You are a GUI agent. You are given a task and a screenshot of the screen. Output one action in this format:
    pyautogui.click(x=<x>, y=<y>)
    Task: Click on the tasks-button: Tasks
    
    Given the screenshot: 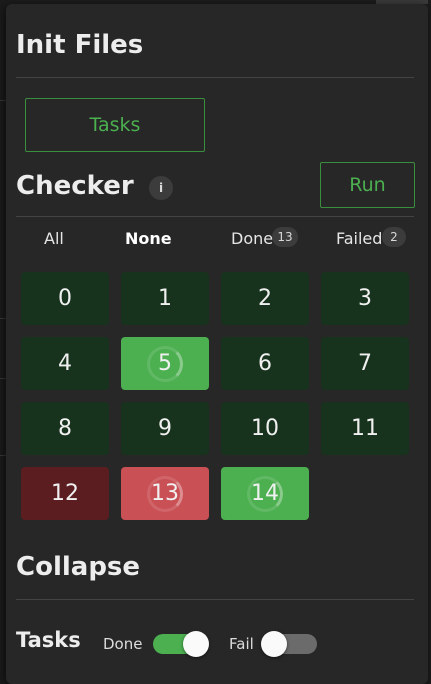 What is the action you would take?
    pyautogui.click(x=115, y=125)
    